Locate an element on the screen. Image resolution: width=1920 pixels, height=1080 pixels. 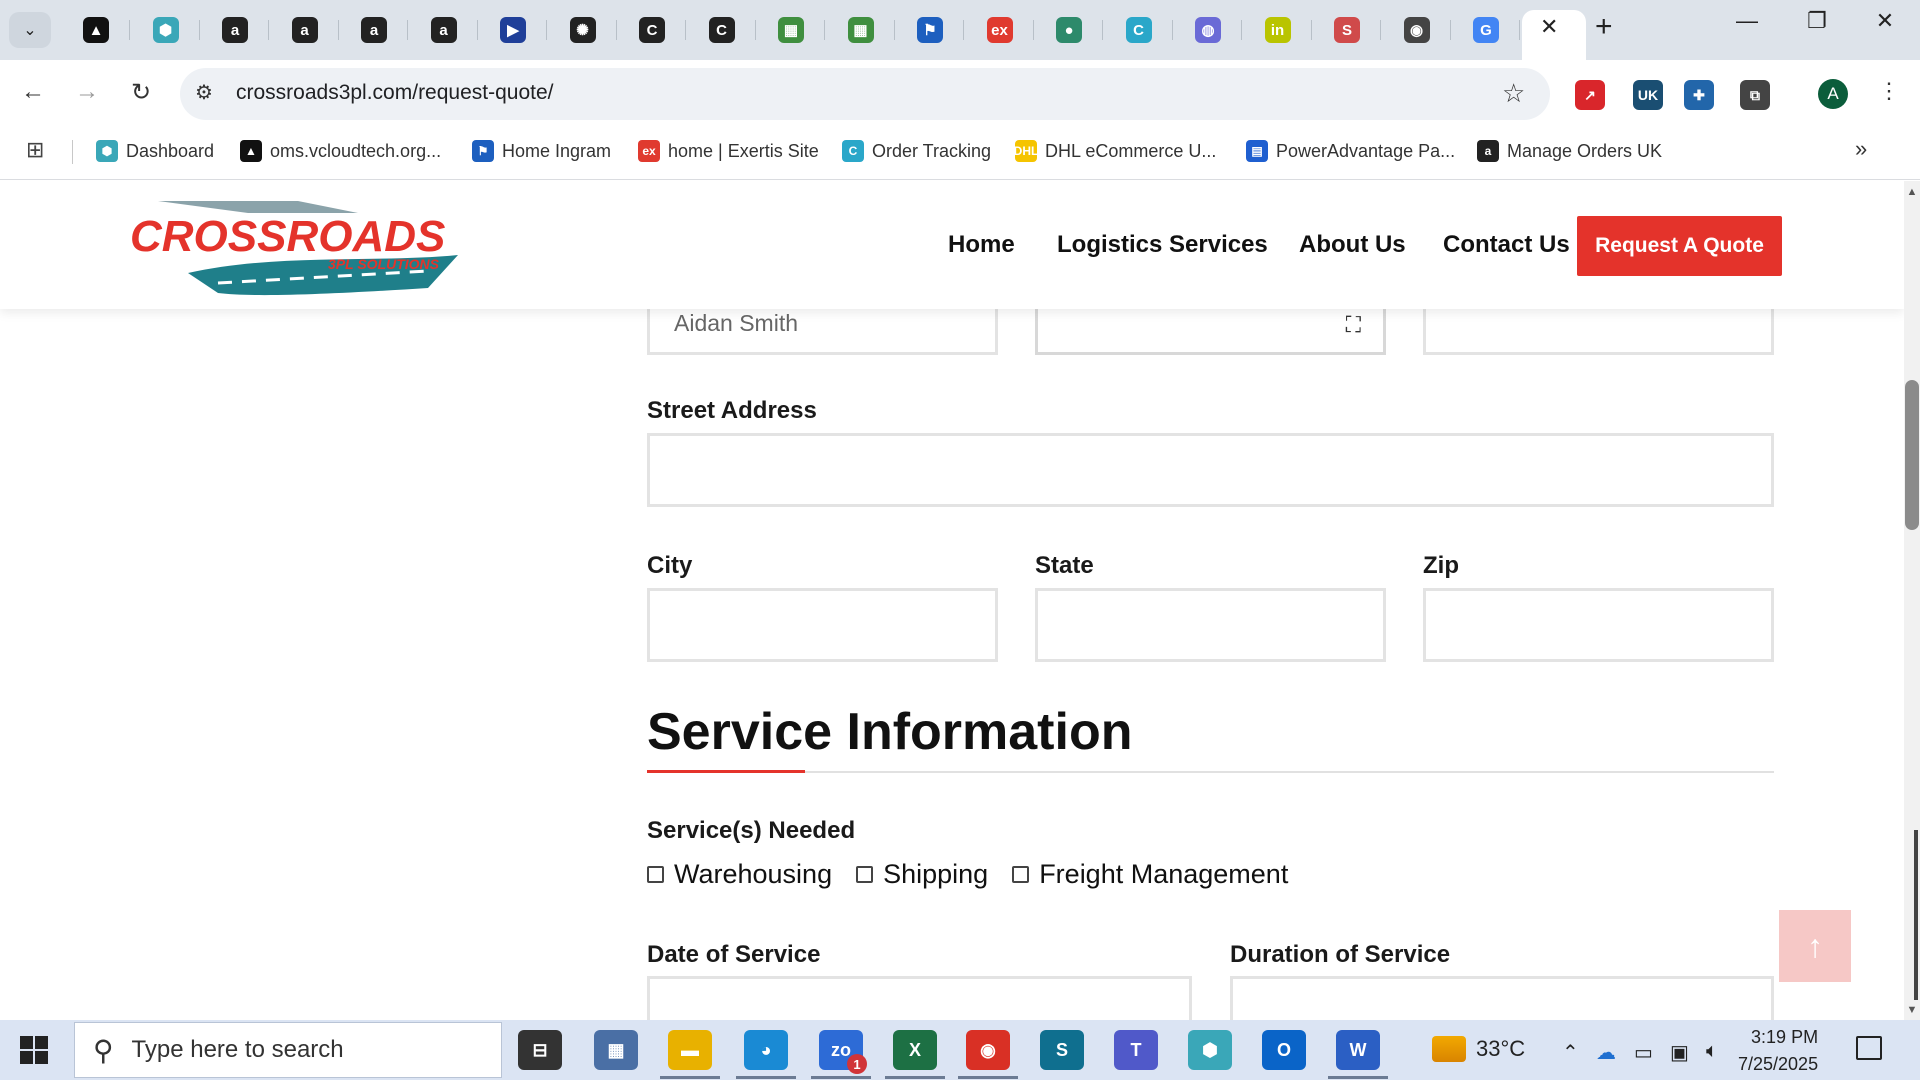
forward-icon: → is located at coordinates (87, 92).